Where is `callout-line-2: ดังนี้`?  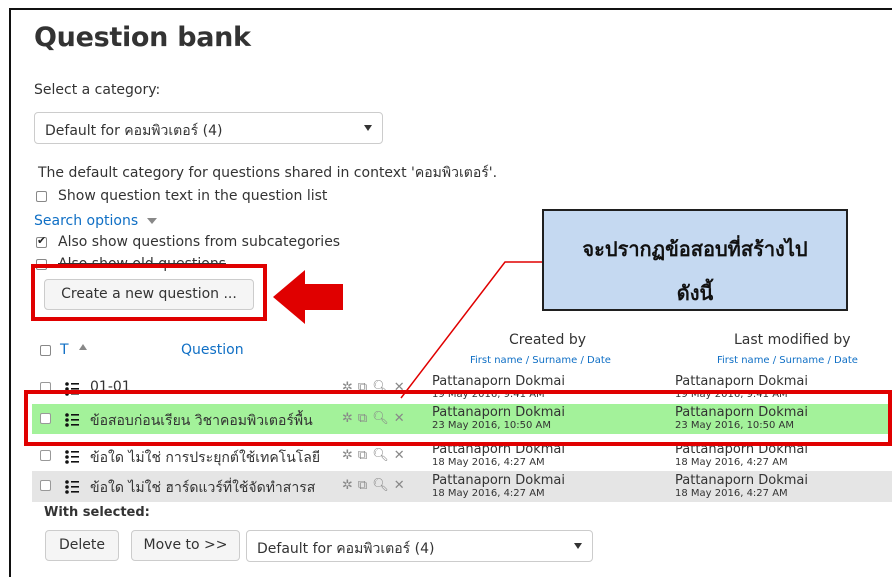
callout-line-2: ดังนี้ is located at coordinates (695, 293).